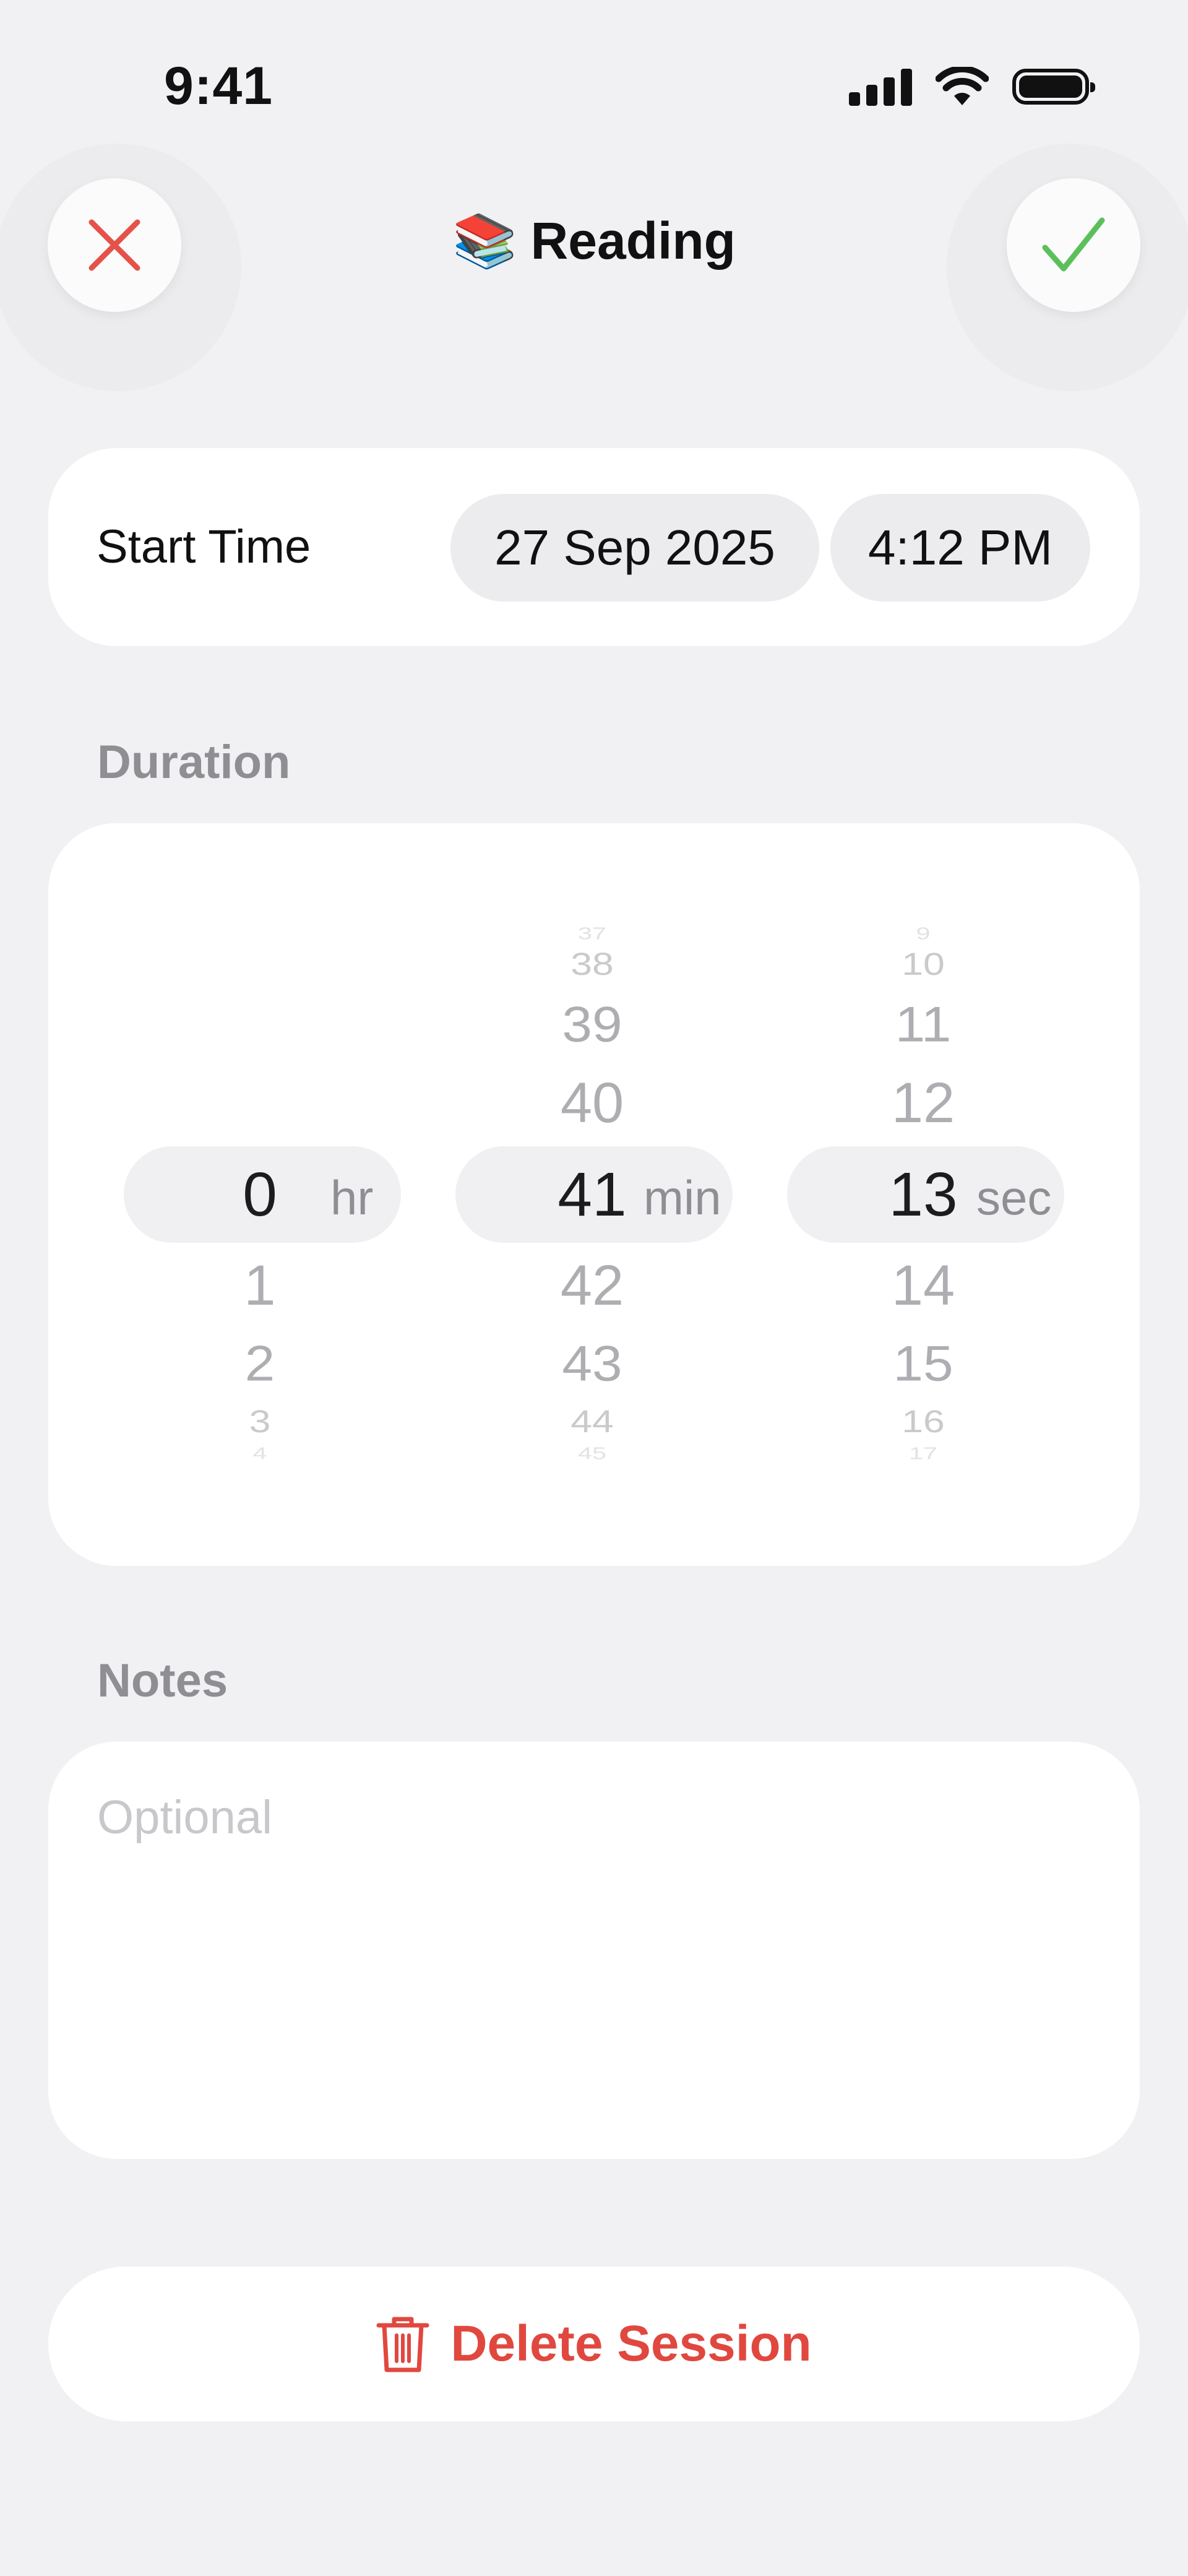 The width and height of the screenshot is (1188, 2576). Describe the element at coordinates (259, 1363) in the screenshot. I see `picker-value: 2` at that location.